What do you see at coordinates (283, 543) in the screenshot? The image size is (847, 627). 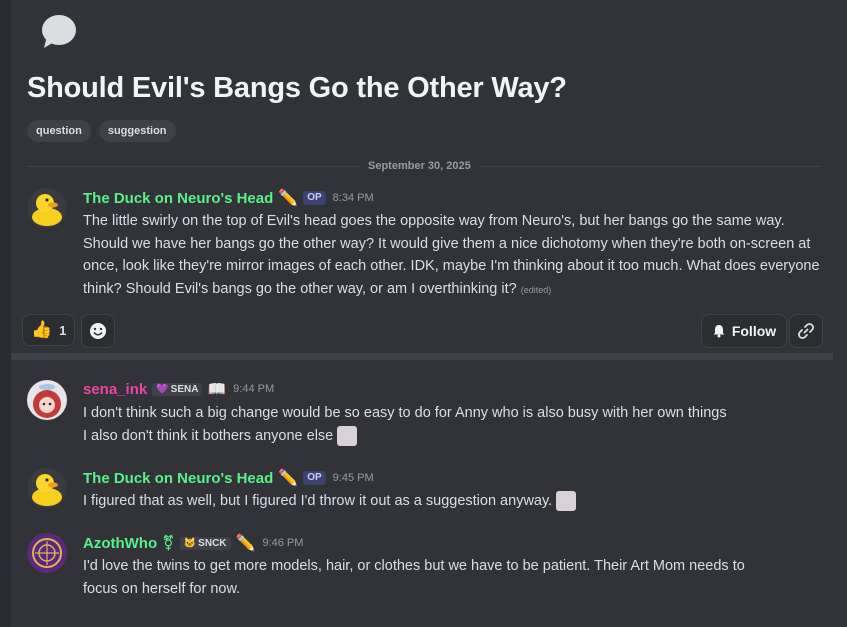 I see `message-time: 9:46 PM` at bounding box center [283, 543].